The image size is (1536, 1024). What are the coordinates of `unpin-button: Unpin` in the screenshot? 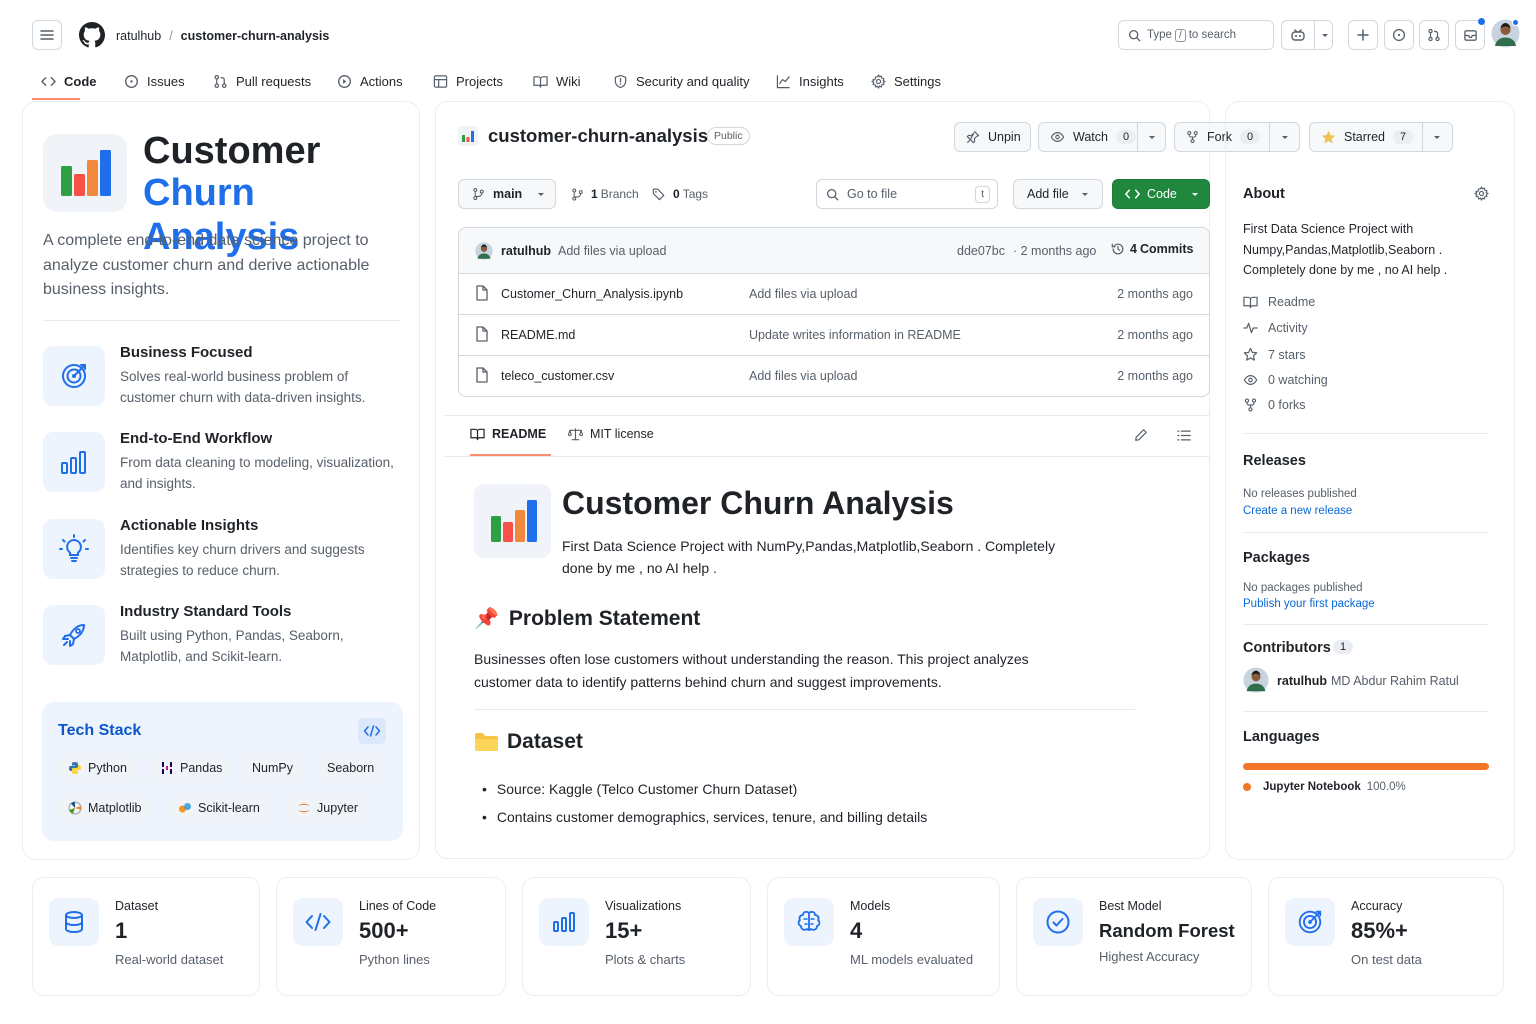 It's located at (992, 137).